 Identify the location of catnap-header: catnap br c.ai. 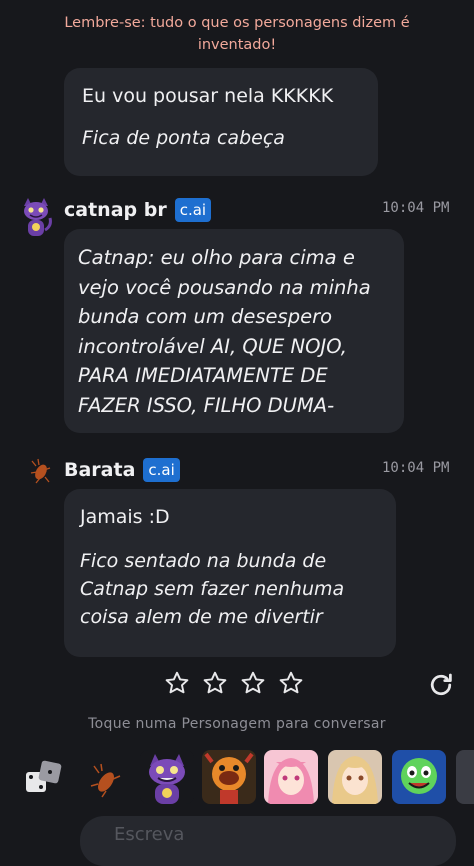
(138, 210).